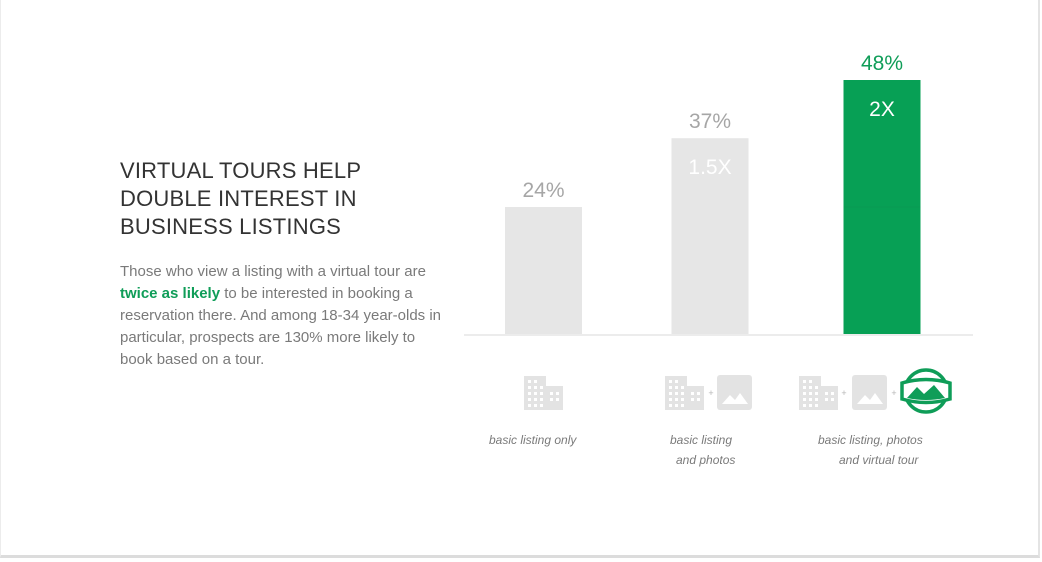  What do you see at coordinates (870, 440) in the screenshot?
I see `category-label: basic listing, photos` at bounding box center [870, 440].